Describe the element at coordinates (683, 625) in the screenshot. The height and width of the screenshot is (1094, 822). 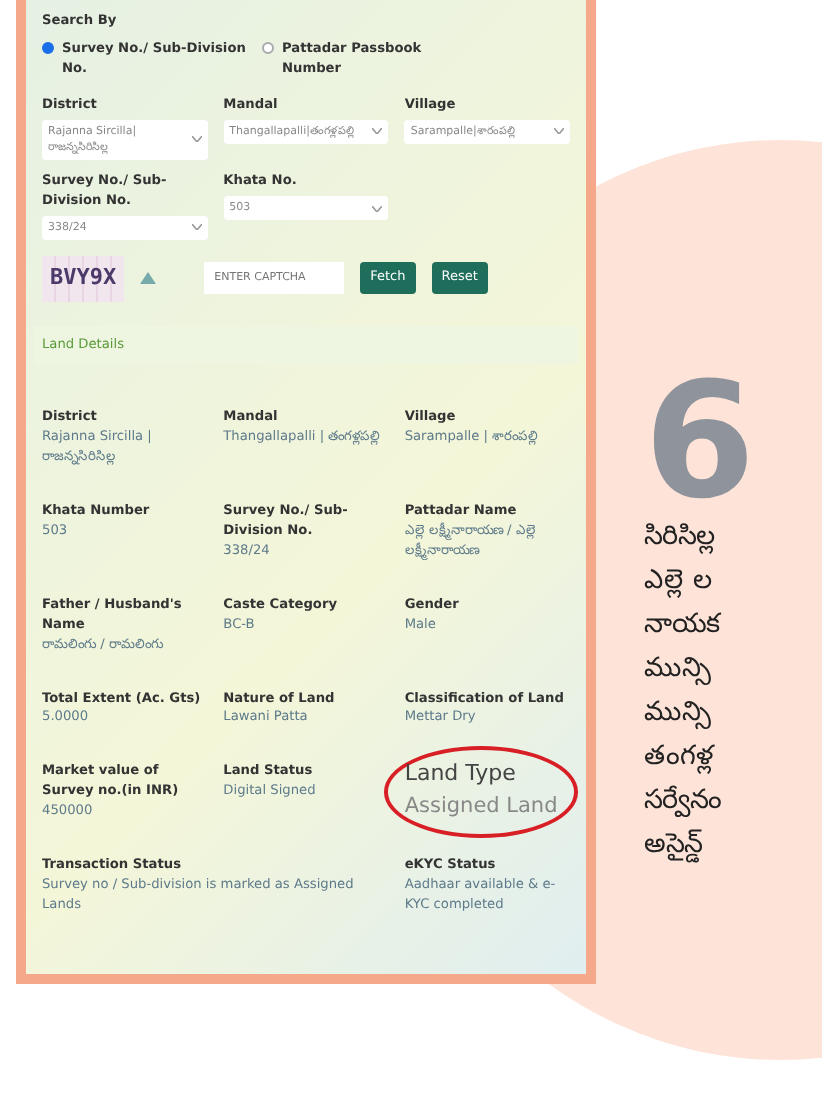
I see `article-text-line: నాయక` at that location.